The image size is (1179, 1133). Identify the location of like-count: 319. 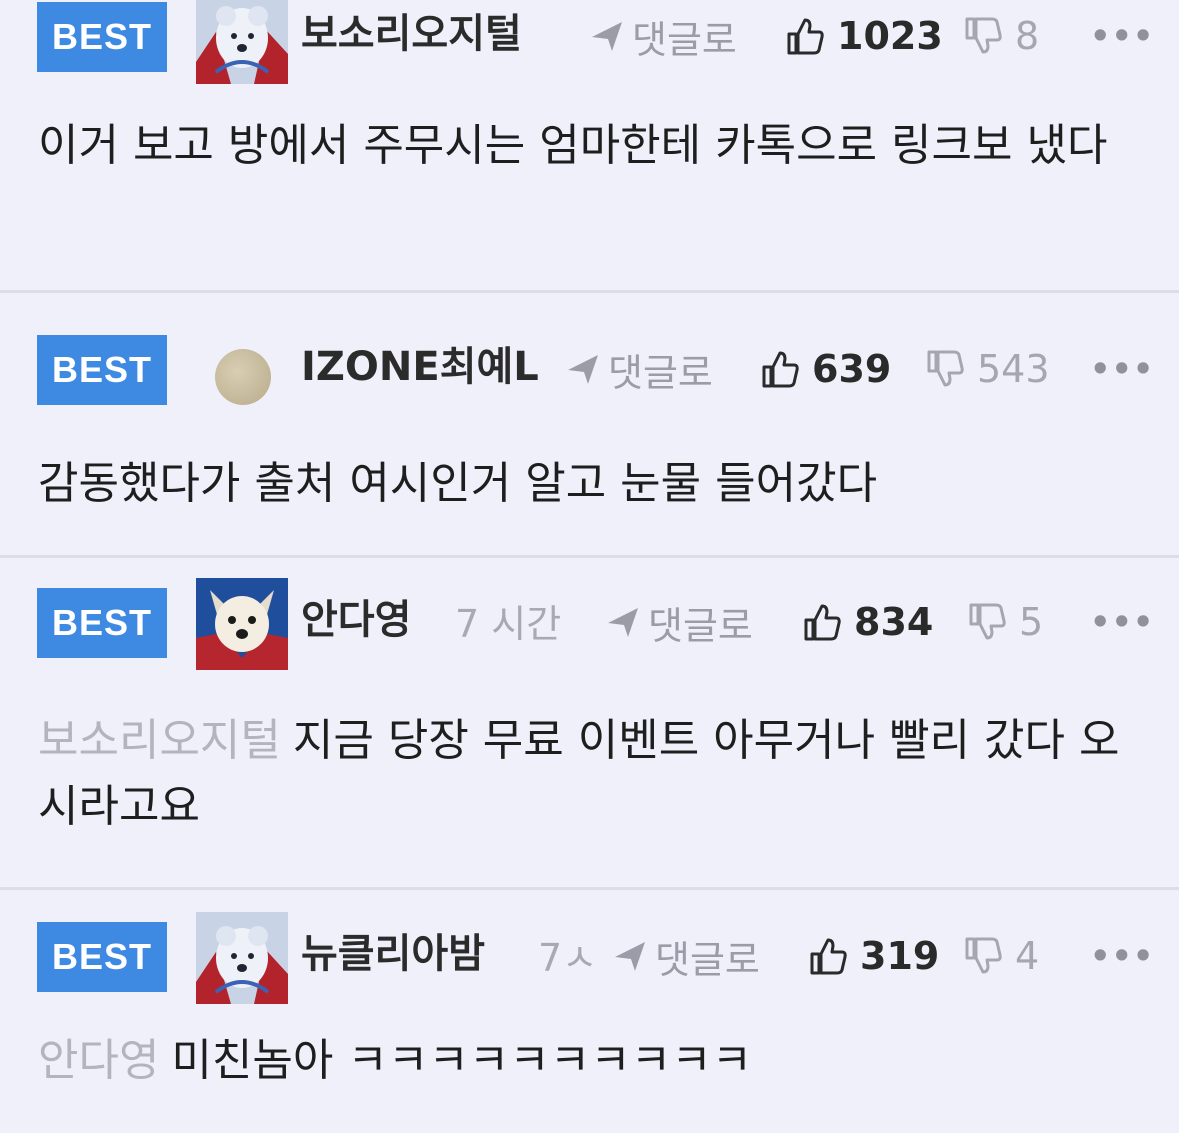
(900, 956).